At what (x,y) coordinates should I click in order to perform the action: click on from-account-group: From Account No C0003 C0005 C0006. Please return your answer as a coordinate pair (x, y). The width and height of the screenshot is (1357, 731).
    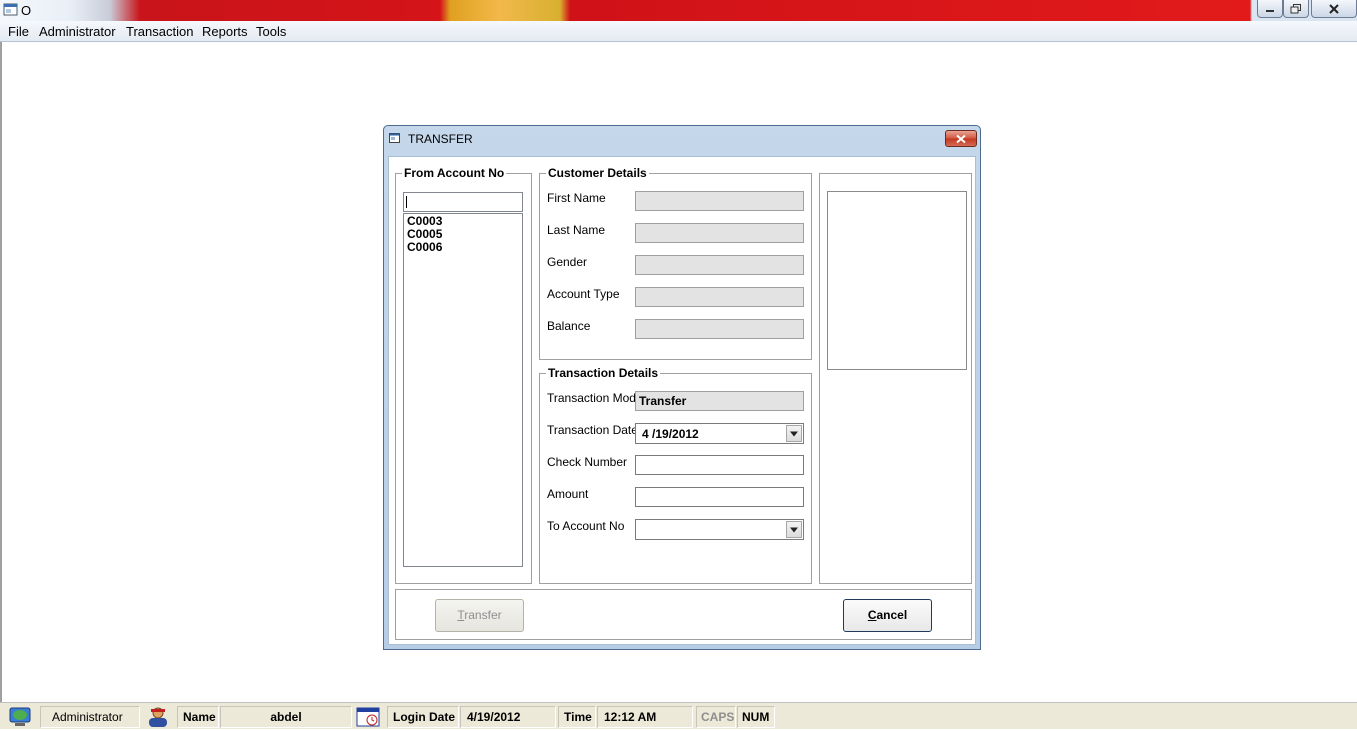
    Looking at the image, I should click on (463, 375).